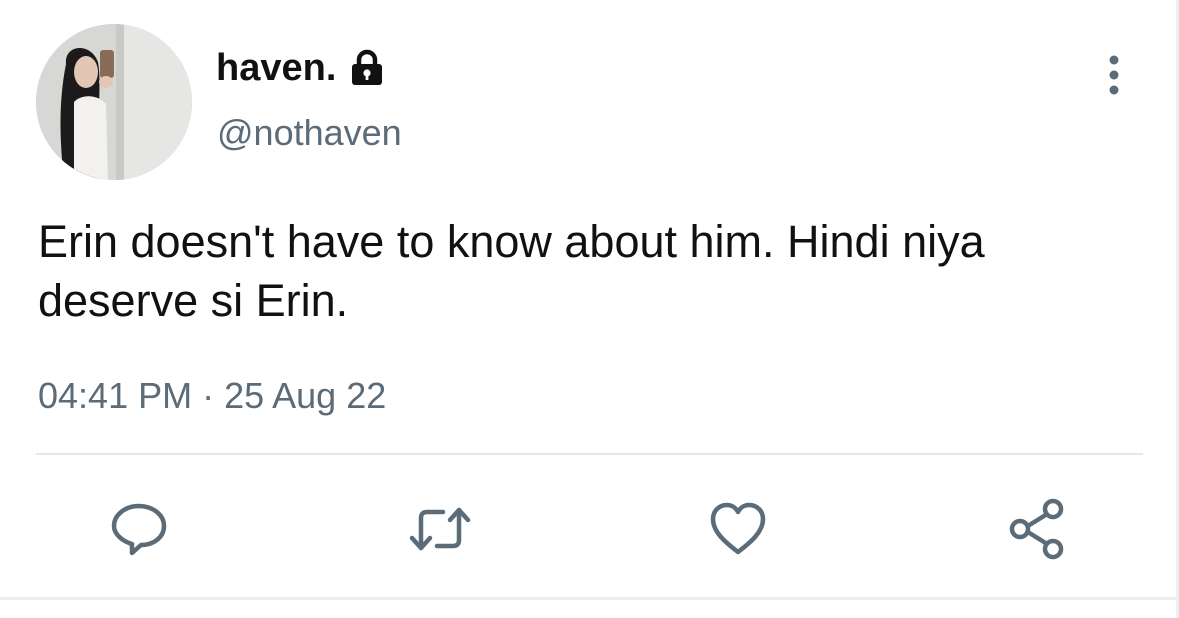  Describe the element at coordinates (589, 454) in the screenshot. I see `divider` at that location.